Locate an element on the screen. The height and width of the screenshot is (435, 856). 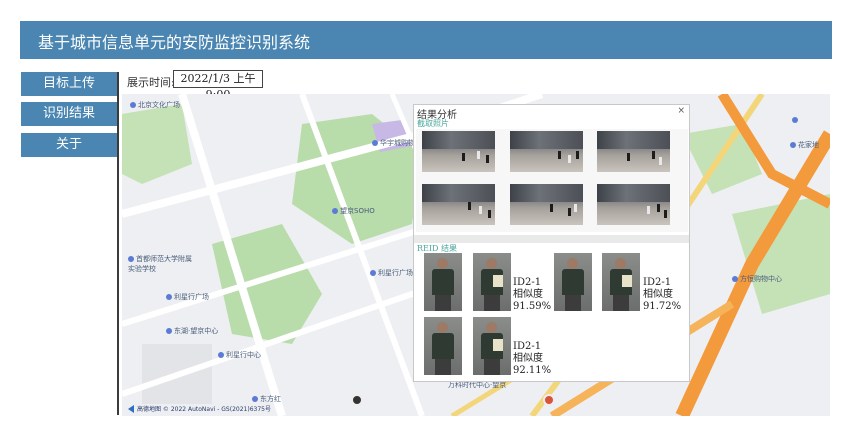
map-label: 华宇城购物 is located at coordinates (393, 143).